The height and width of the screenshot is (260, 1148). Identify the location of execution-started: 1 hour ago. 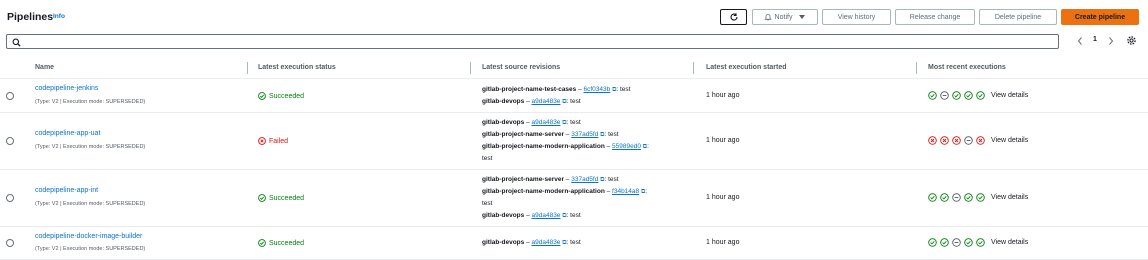
(723, 95).